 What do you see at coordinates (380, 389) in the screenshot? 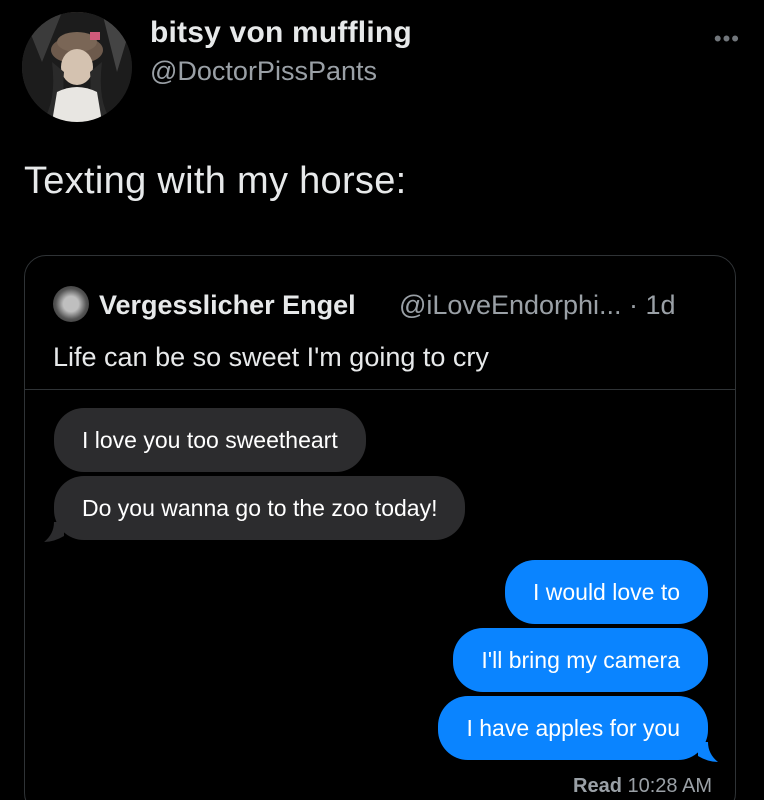
I see `quoted-divider` at bounding box center [380, 389].